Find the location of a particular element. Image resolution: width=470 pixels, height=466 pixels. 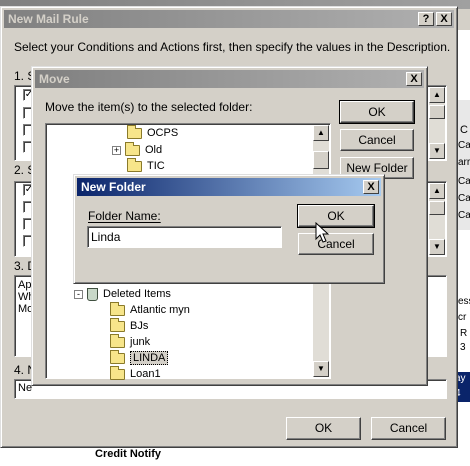

background-fragment: arri is located at coordinates (464, 162).